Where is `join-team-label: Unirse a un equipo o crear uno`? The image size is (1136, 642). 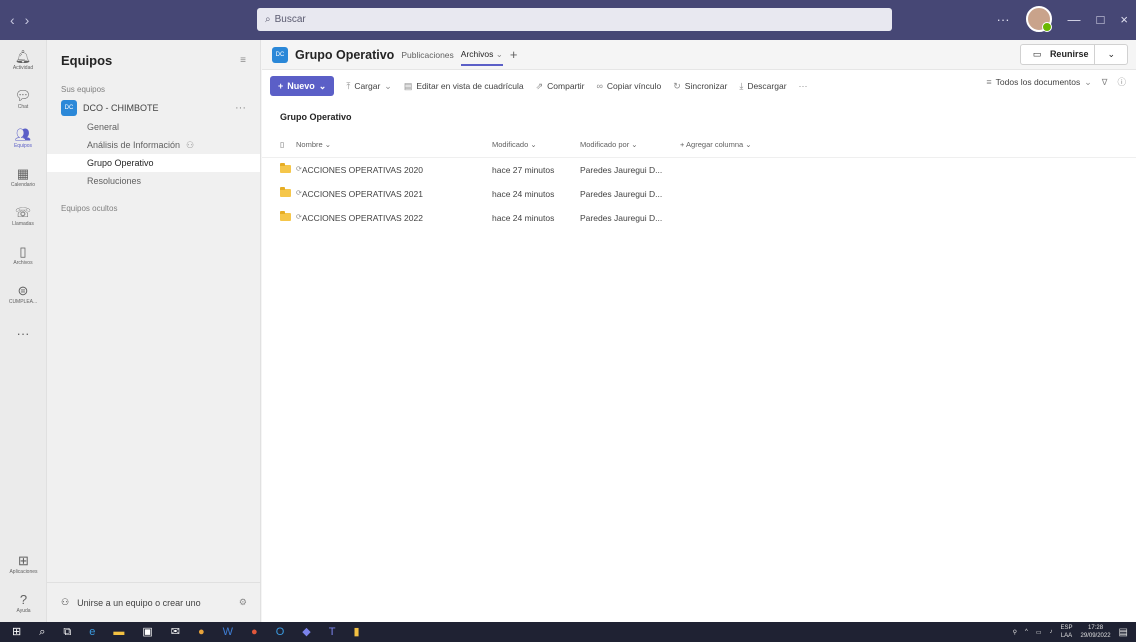 join-team-label: Unirse a un equipo o crear uno is located at coordinates (139, 602).